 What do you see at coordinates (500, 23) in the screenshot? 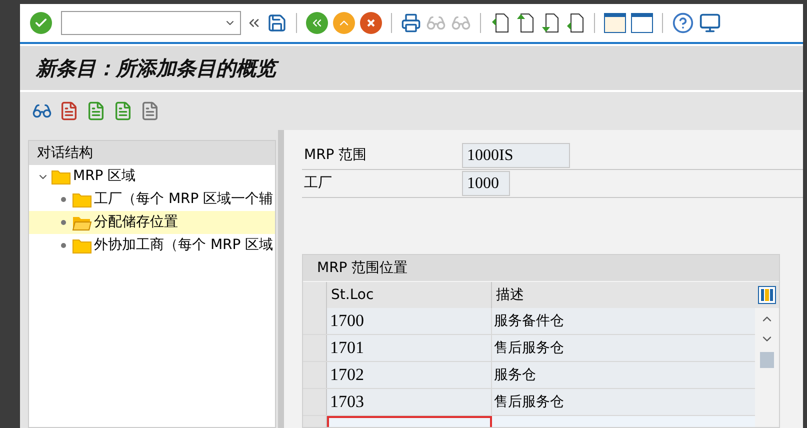
I see `first-page-icon` at bounding box center [500, 23].